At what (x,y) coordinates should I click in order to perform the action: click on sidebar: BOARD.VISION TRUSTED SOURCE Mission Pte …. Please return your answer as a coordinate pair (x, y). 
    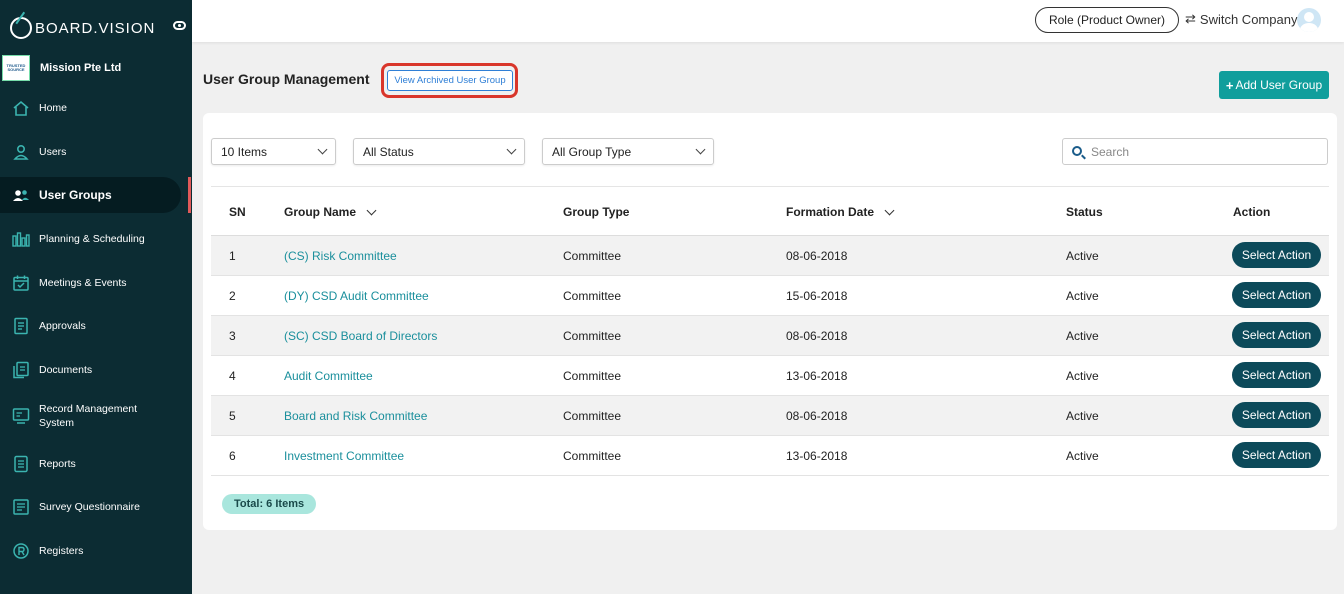
    Looking at the image, I should click on (96, 297).